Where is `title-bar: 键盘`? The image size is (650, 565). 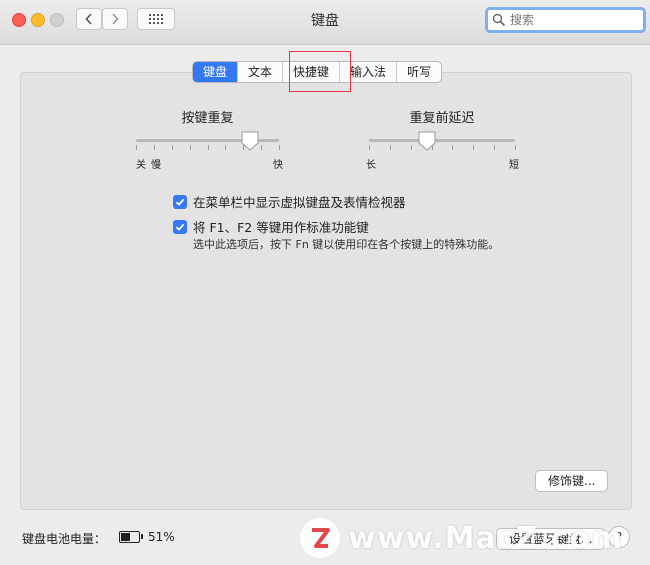
title-bar: 键盘 is located at coordinates (325, 22).